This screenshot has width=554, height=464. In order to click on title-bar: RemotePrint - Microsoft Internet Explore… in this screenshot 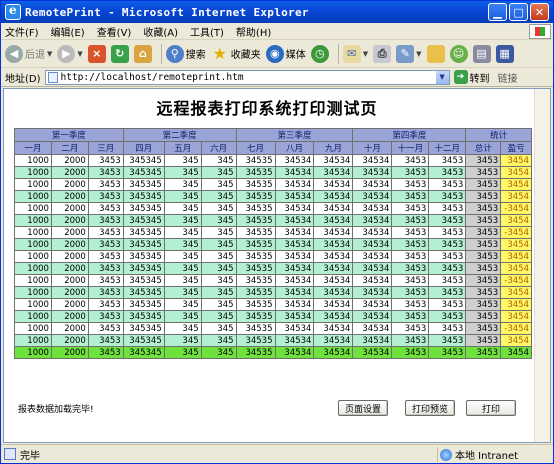, I will do `click(277, 12)`.